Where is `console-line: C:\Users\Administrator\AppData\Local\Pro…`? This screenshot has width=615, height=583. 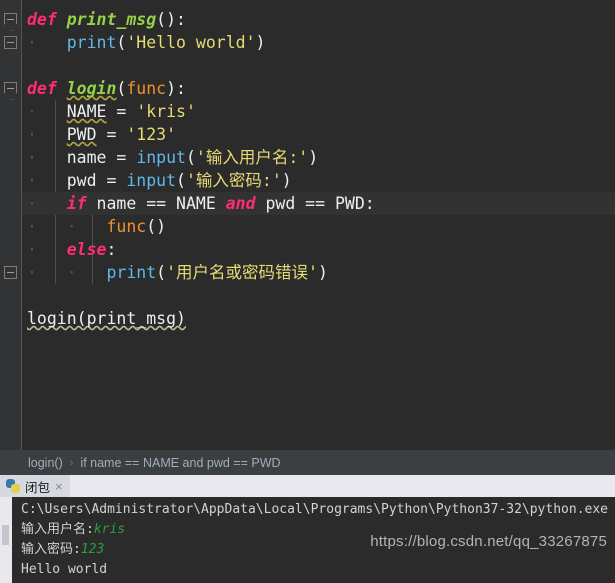
console-line: C:\Users\Administrator\AppData\Local\Pro… is located at coordinates (318, 510).